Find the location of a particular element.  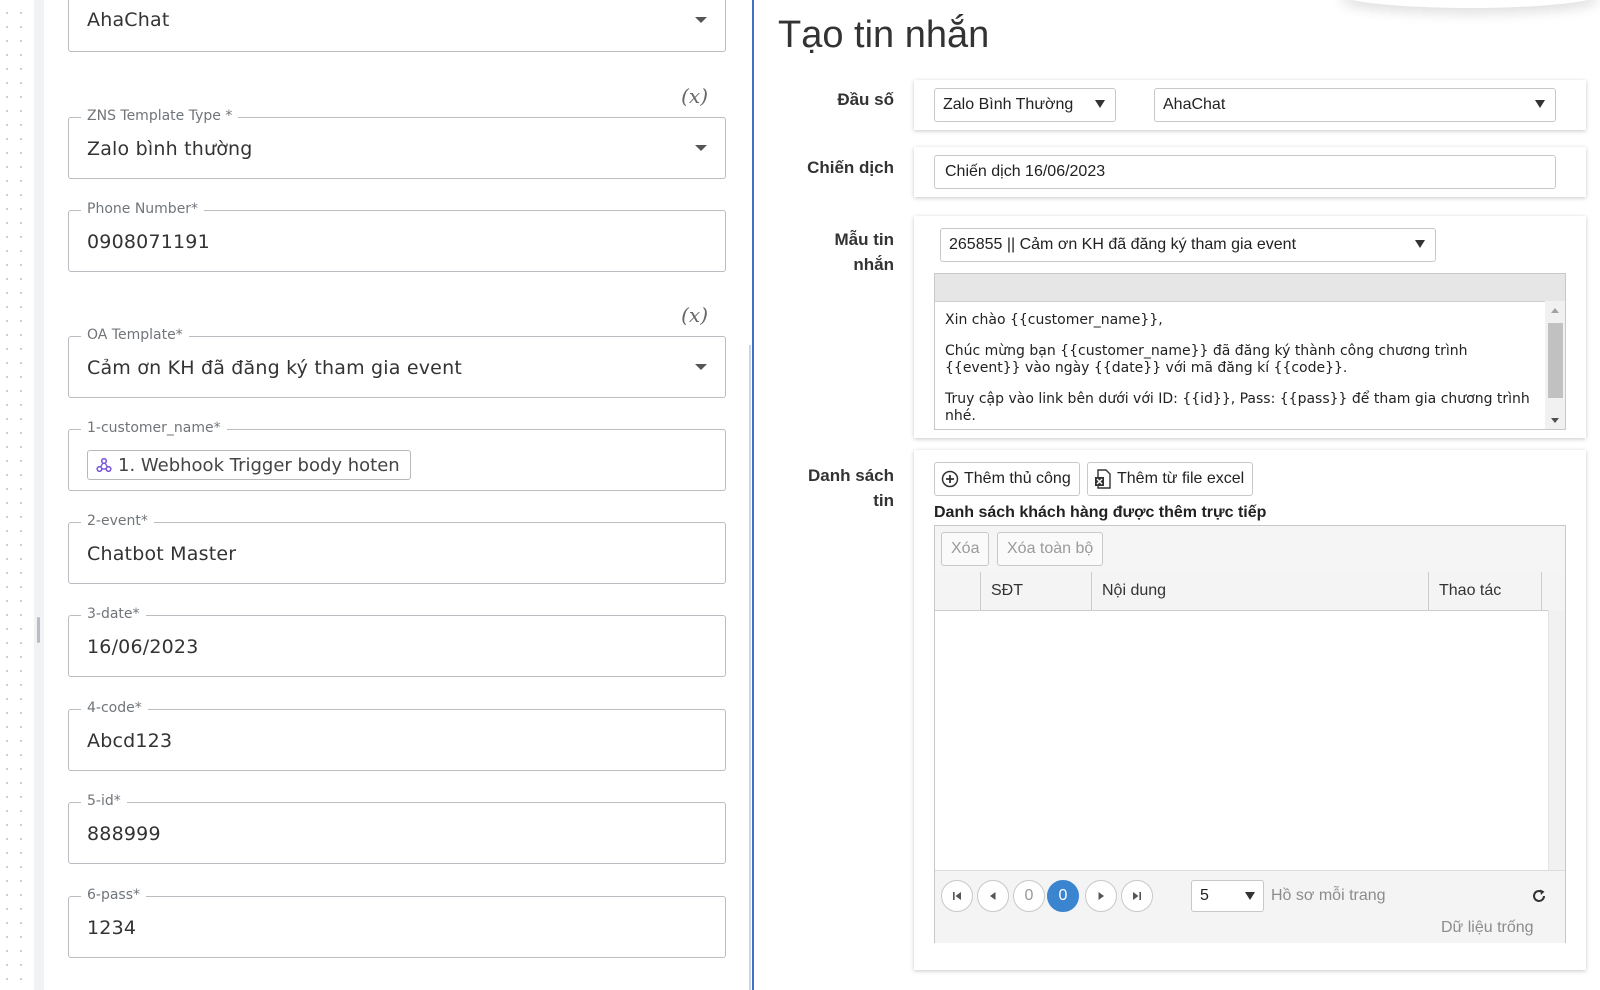

code-label: 4-code* is located at coordinates (114, 708).